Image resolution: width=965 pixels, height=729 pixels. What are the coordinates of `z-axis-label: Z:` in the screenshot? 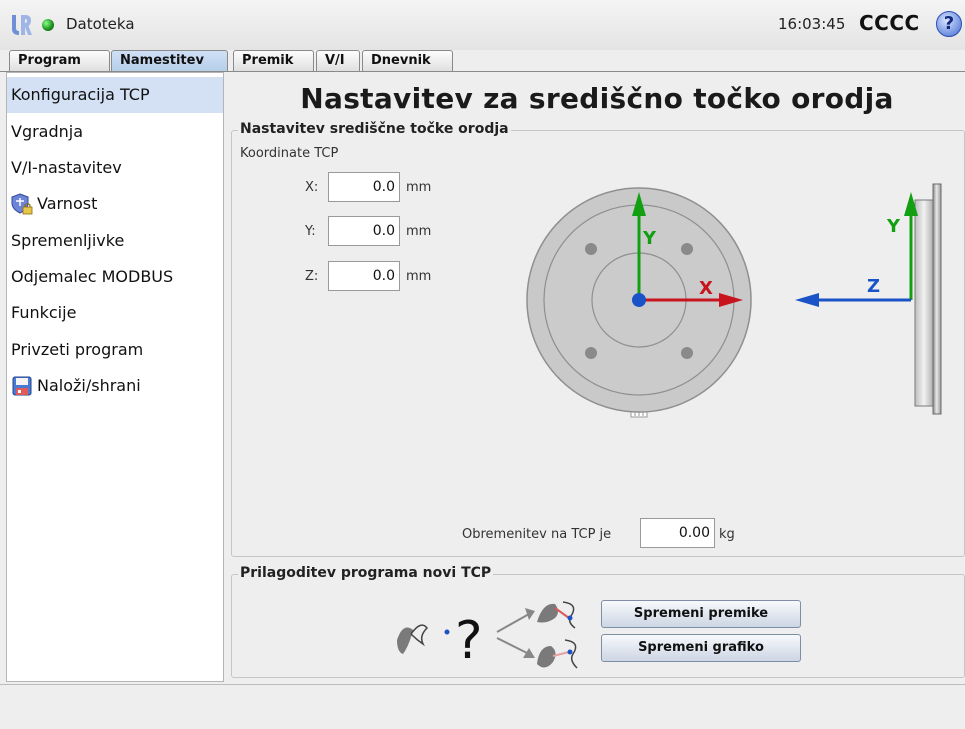 It's located at (312, 276).